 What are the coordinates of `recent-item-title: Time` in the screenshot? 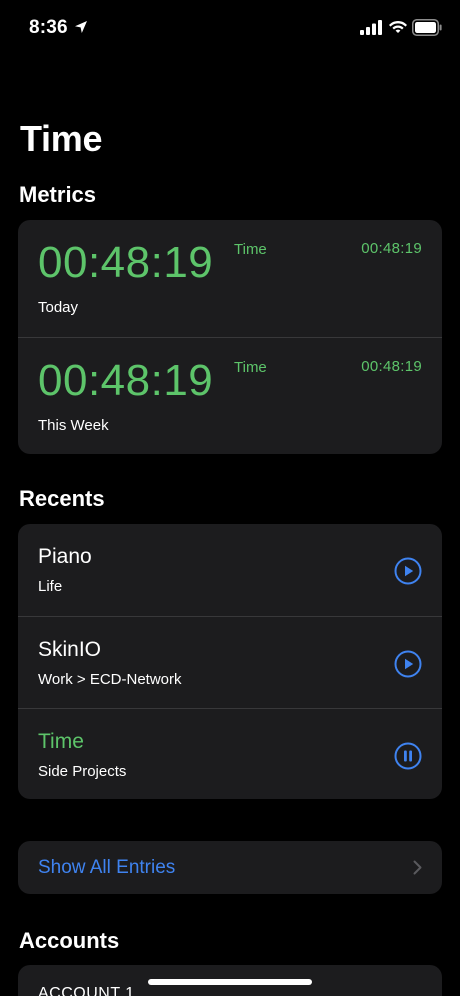 It's located at (61, 741).